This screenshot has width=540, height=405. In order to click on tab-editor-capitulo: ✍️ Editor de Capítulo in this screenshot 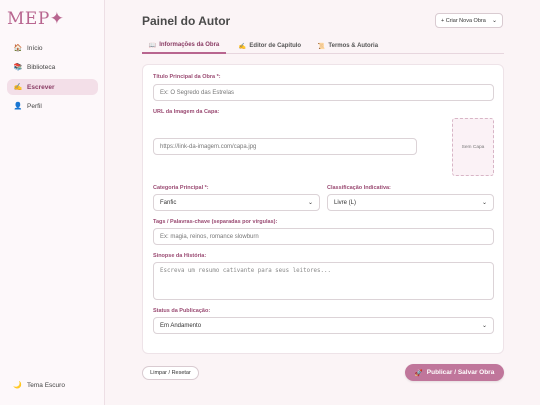, I will do `click(270, 46)`.